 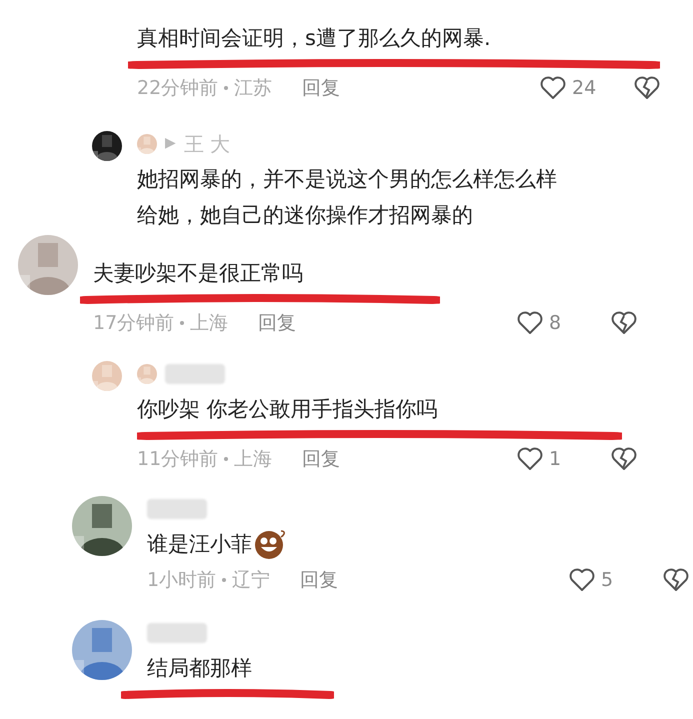 What do you see at coordinates (287, 409) in the screenshot?
I see `comment-text: 你吵架 你老公敢用手指头指你吗` at bounding box center [287, 409].